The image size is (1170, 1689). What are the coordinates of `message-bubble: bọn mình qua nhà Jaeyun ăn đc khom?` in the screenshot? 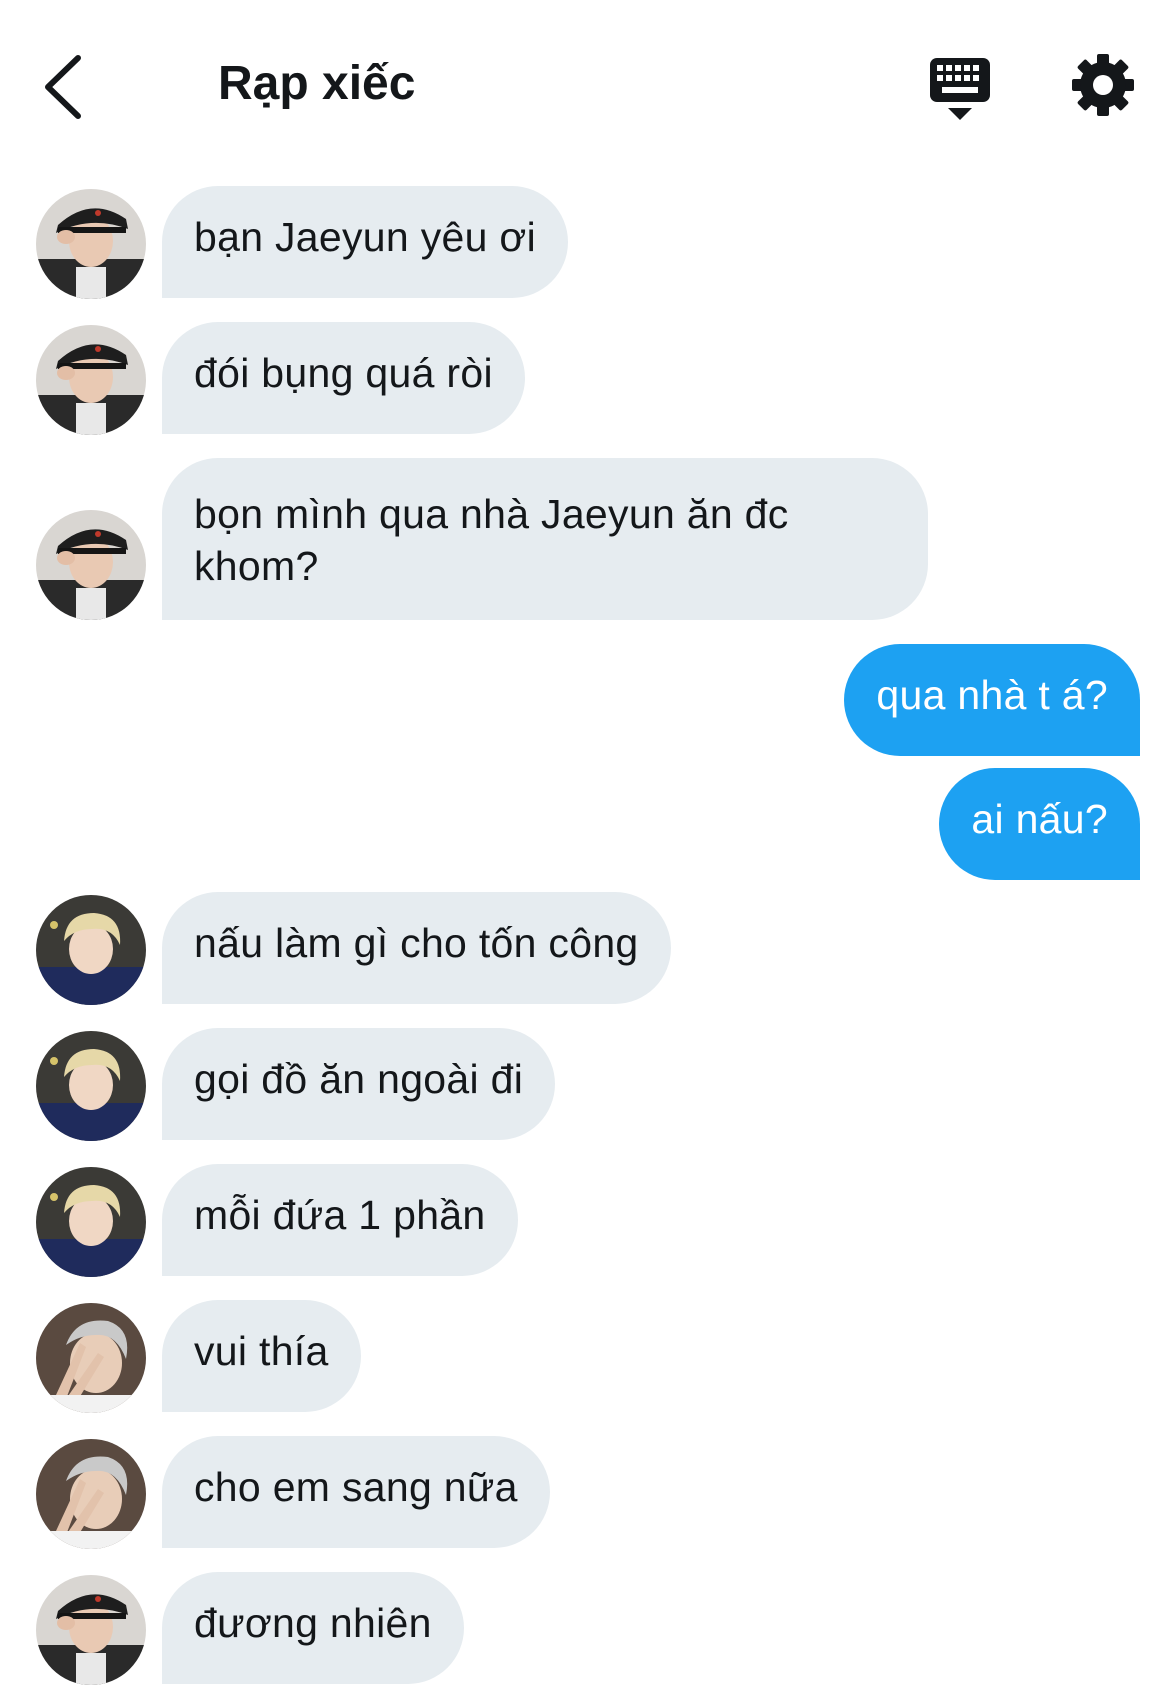 It's located at (545, 539).